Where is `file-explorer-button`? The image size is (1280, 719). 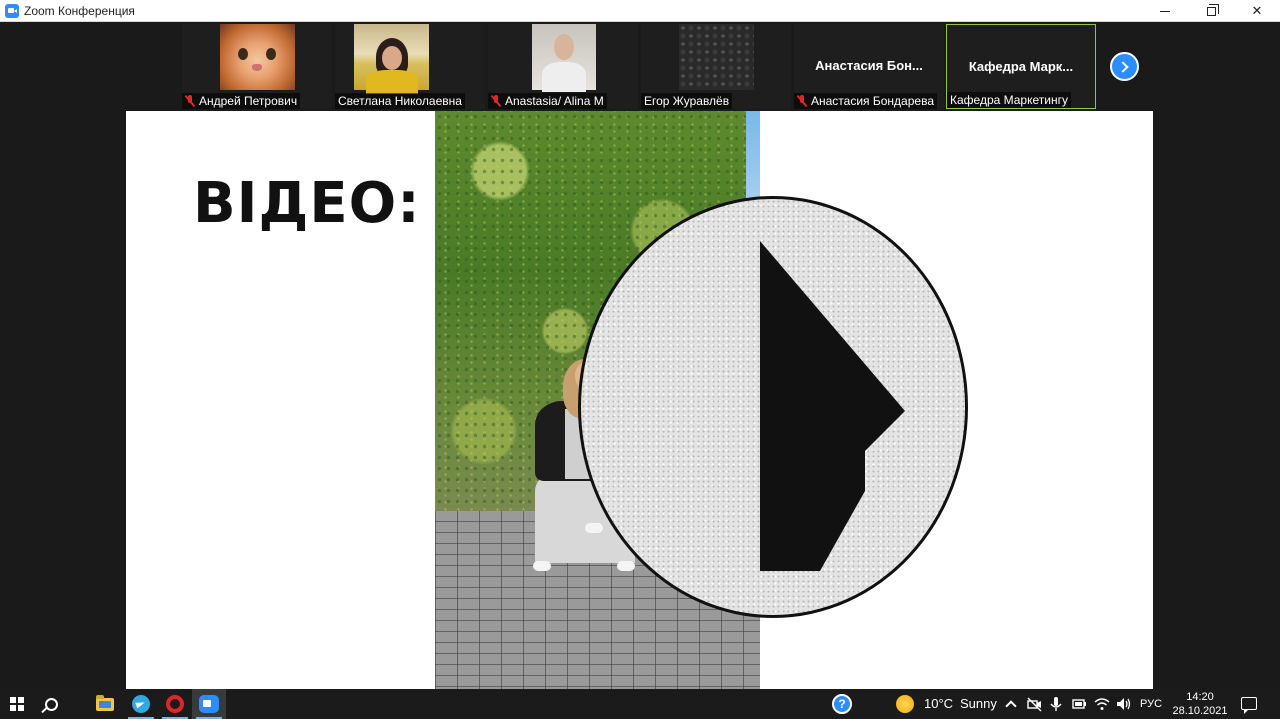 file-explorer-button is located at coordinates (105, 704).